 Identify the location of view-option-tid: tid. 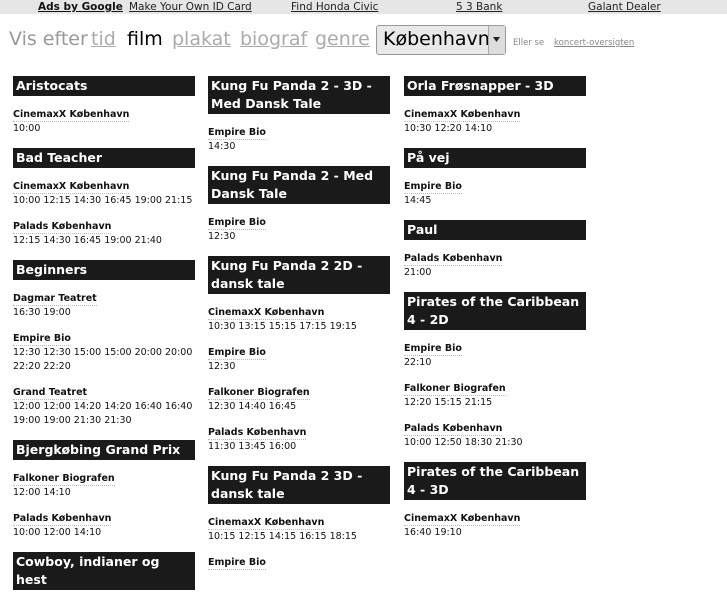
(103, 39).